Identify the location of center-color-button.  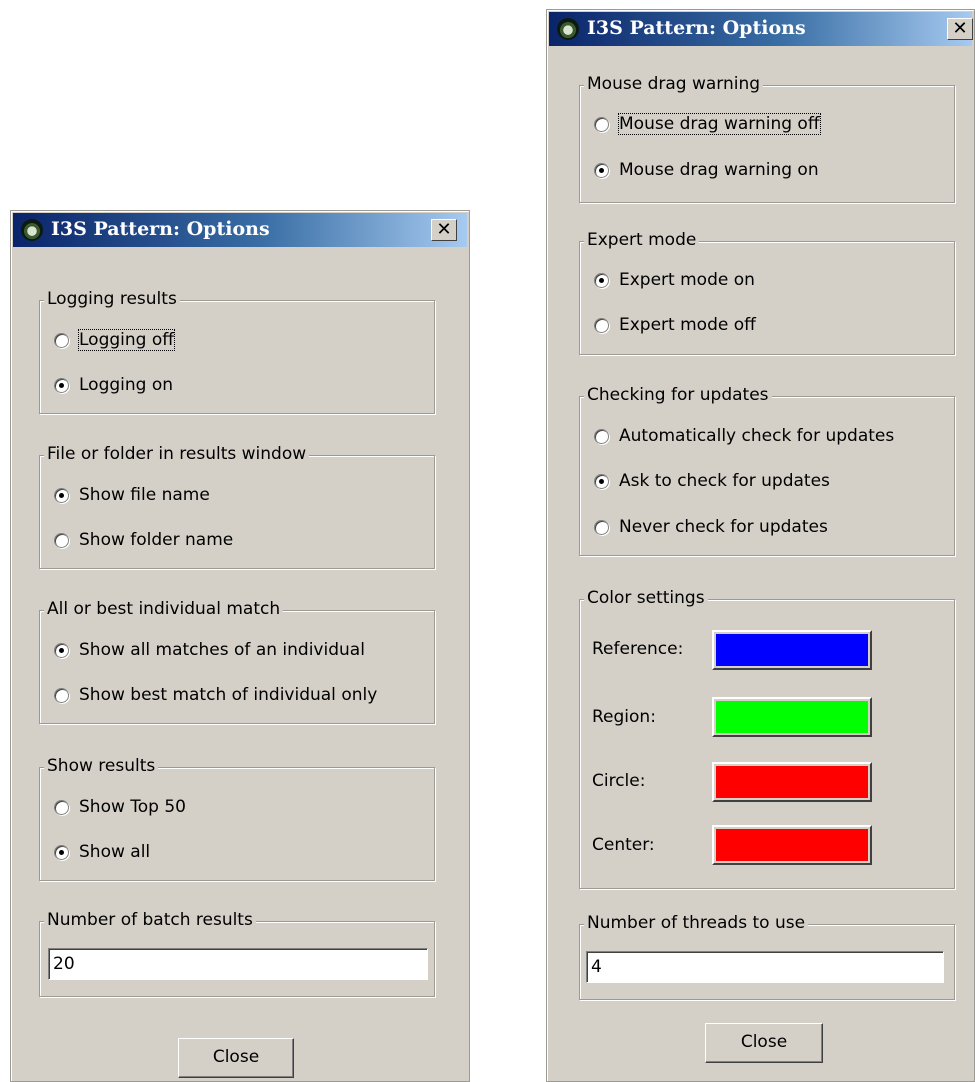
(792, 845).